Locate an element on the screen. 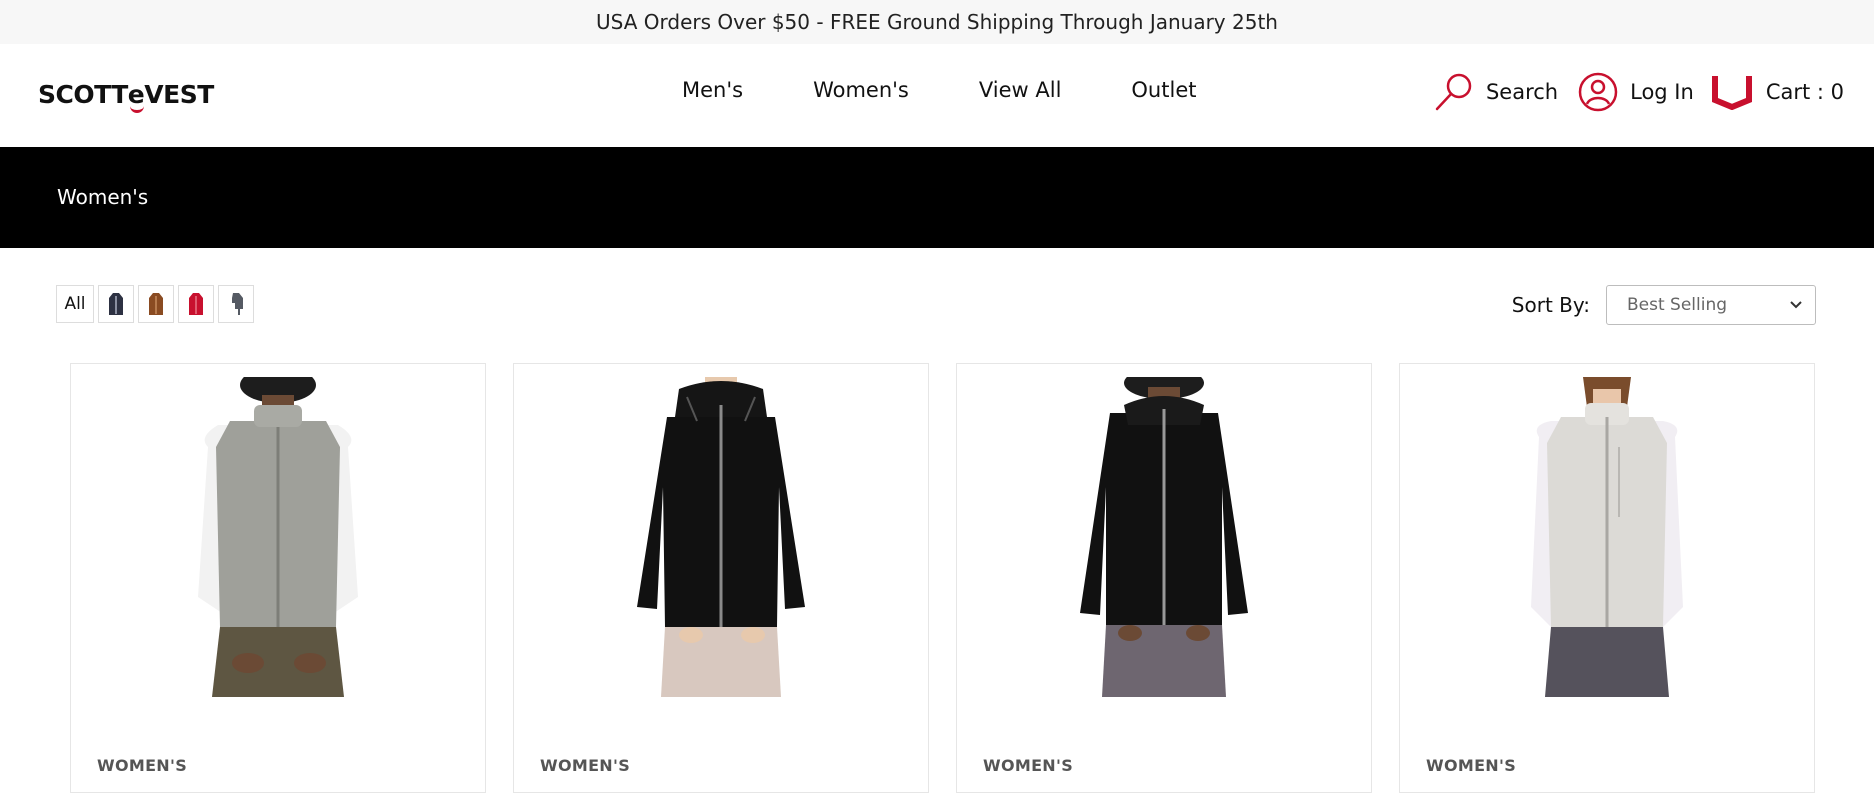  nav-view-all: View All is located at coordinates (1020, 90).